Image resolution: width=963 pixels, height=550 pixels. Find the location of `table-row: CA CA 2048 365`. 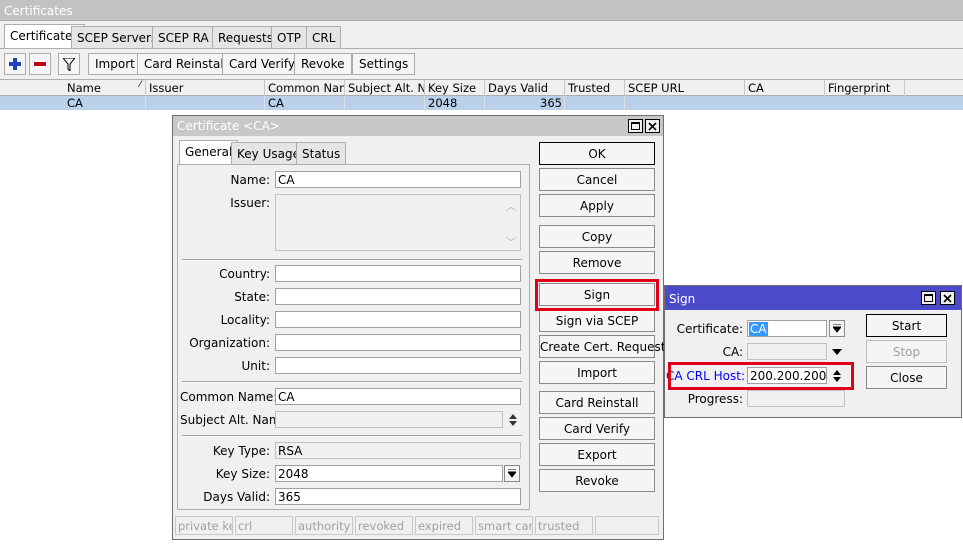

table-row: CA CA 2048 365 is located at coordinates (481, 103).